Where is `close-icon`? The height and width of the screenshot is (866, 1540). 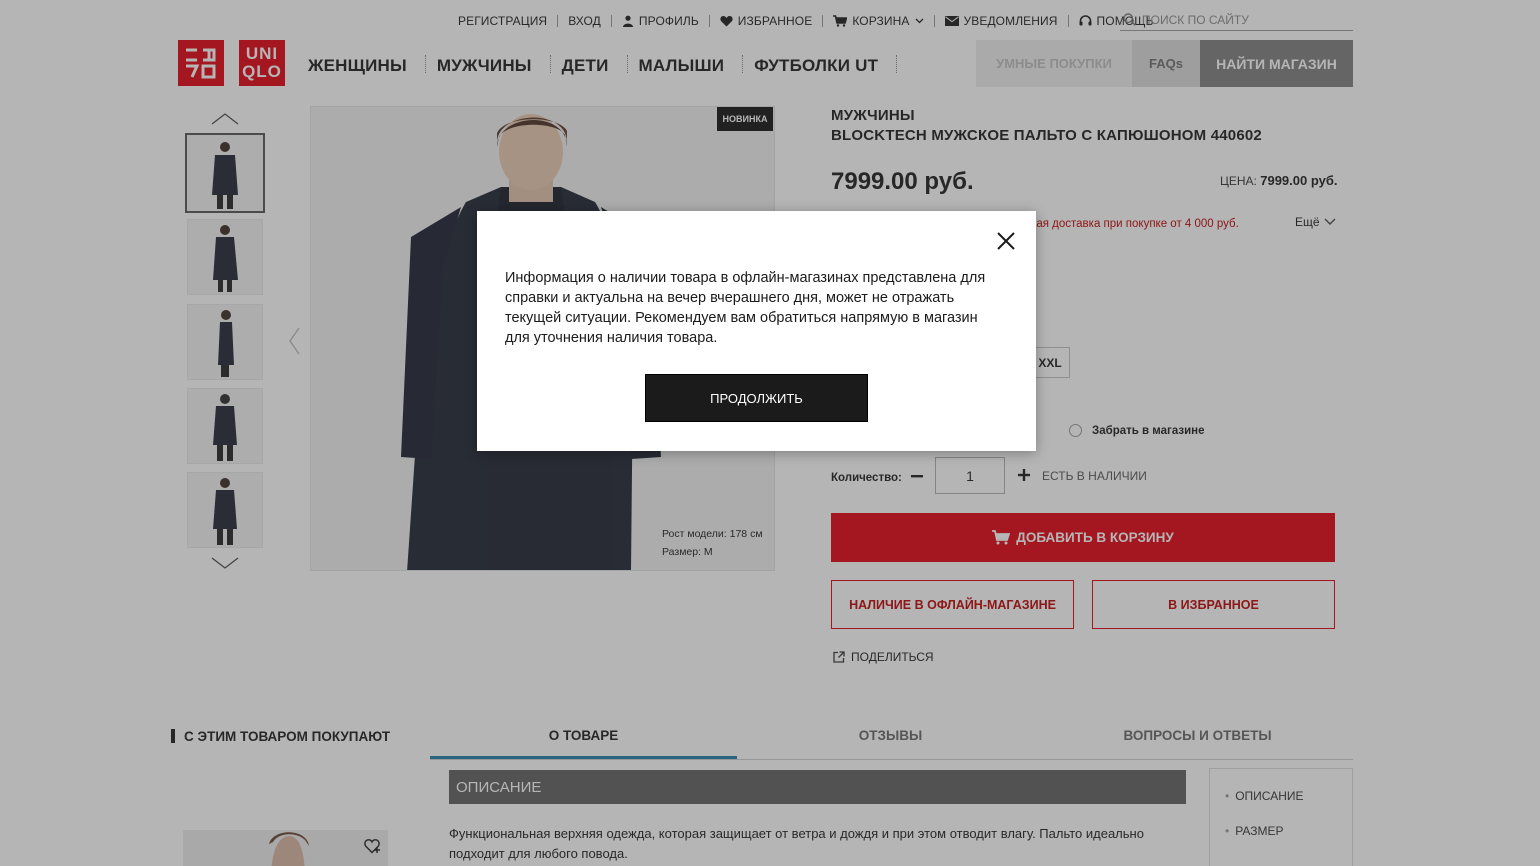
close-icon is located at coordinates (1006, 241).